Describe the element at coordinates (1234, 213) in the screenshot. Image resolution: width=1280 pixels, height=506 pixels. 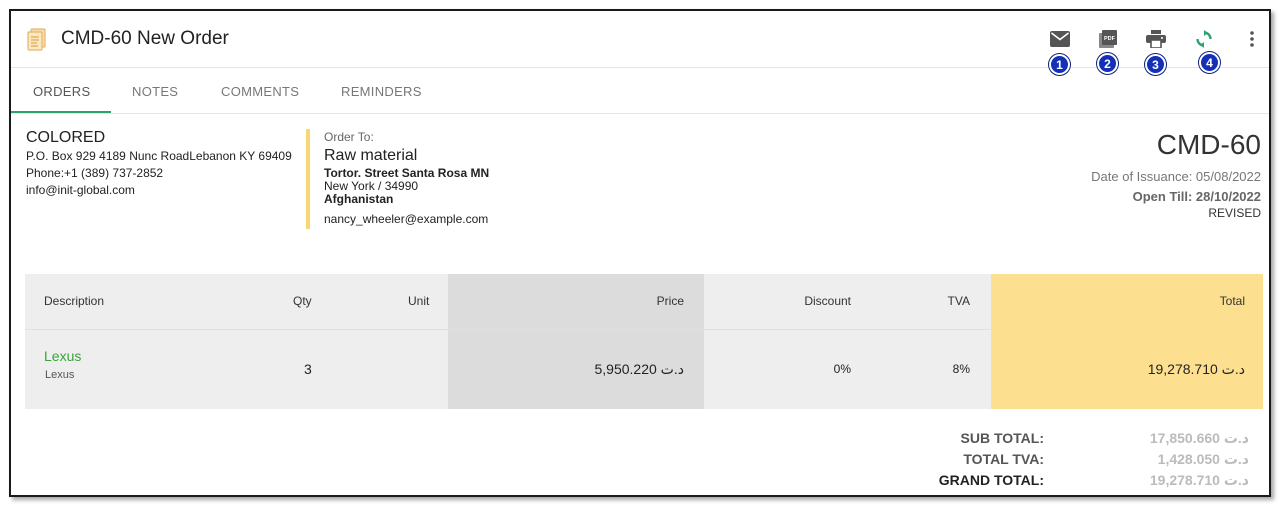
I see `order-status: REVISED` at that location.